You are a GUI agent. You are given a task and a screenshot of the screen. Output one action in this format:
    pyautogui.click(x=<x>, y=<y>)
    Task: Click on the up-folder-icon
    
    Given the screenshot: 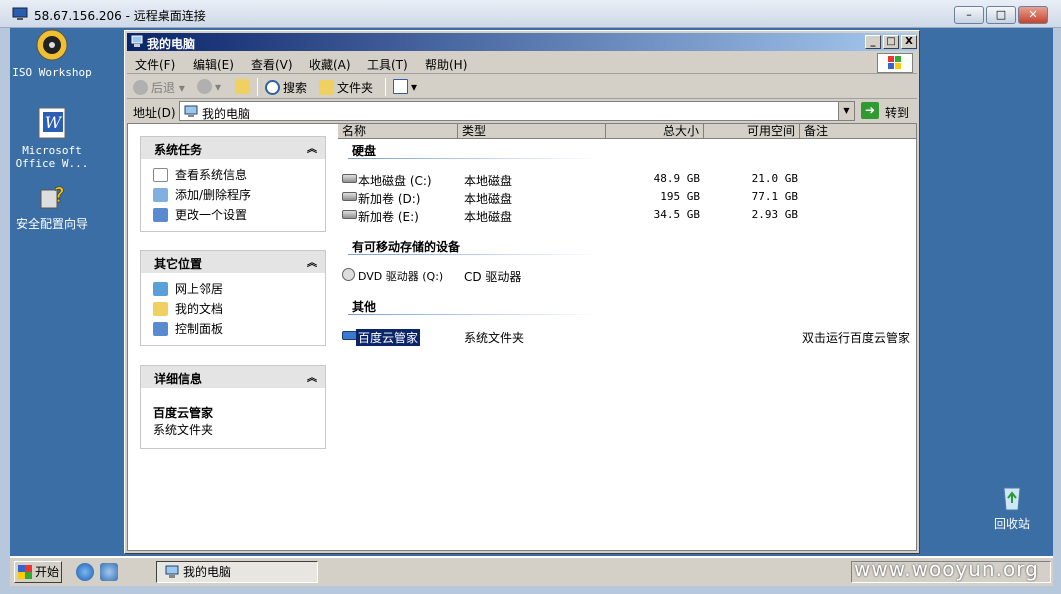 What is the action you would take?
    pyautogui.click(x=242, y=86)
    